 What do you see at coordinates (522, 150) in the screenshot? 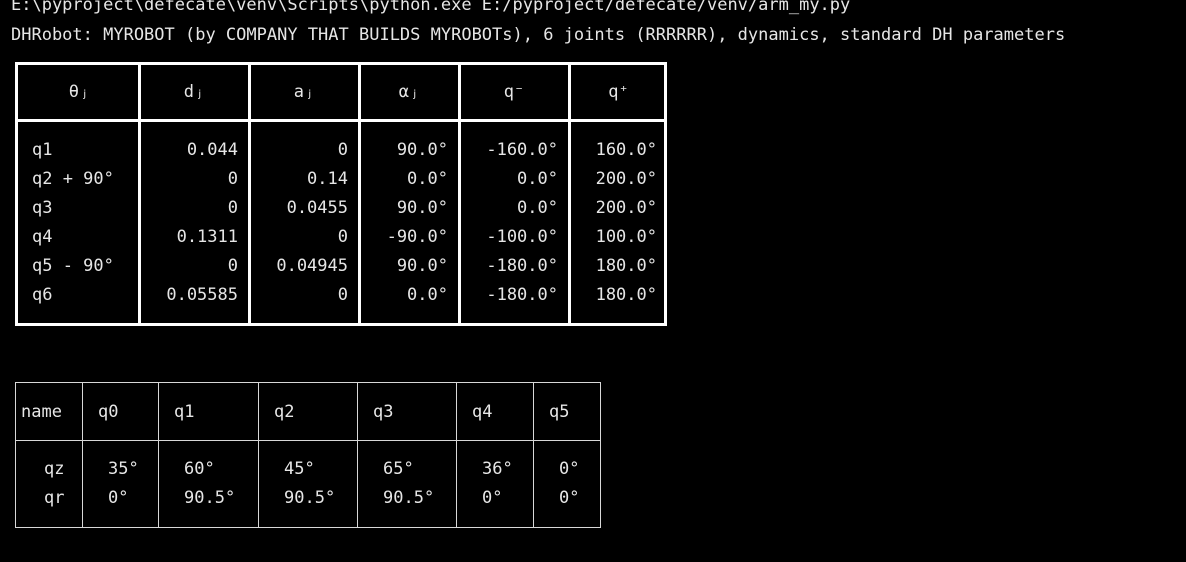
I see `dh-table-cell: -160.0°` at bounding box center [522, 150].